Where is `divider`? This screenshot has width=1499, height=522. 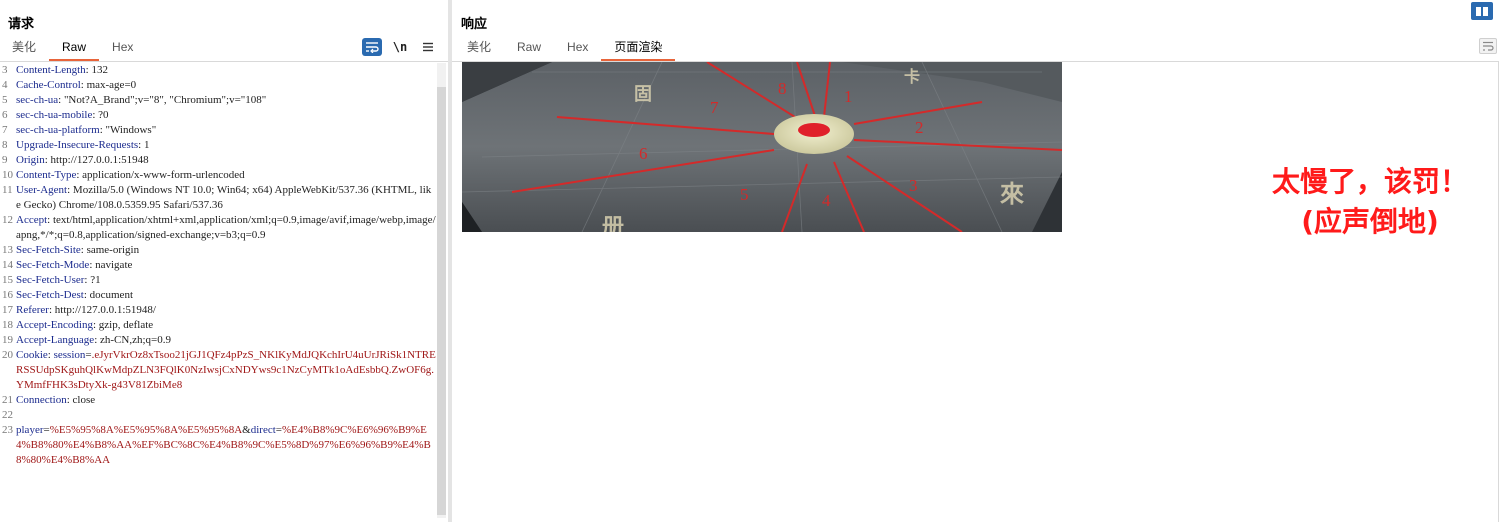
divider is located at coordinates (224, 61).